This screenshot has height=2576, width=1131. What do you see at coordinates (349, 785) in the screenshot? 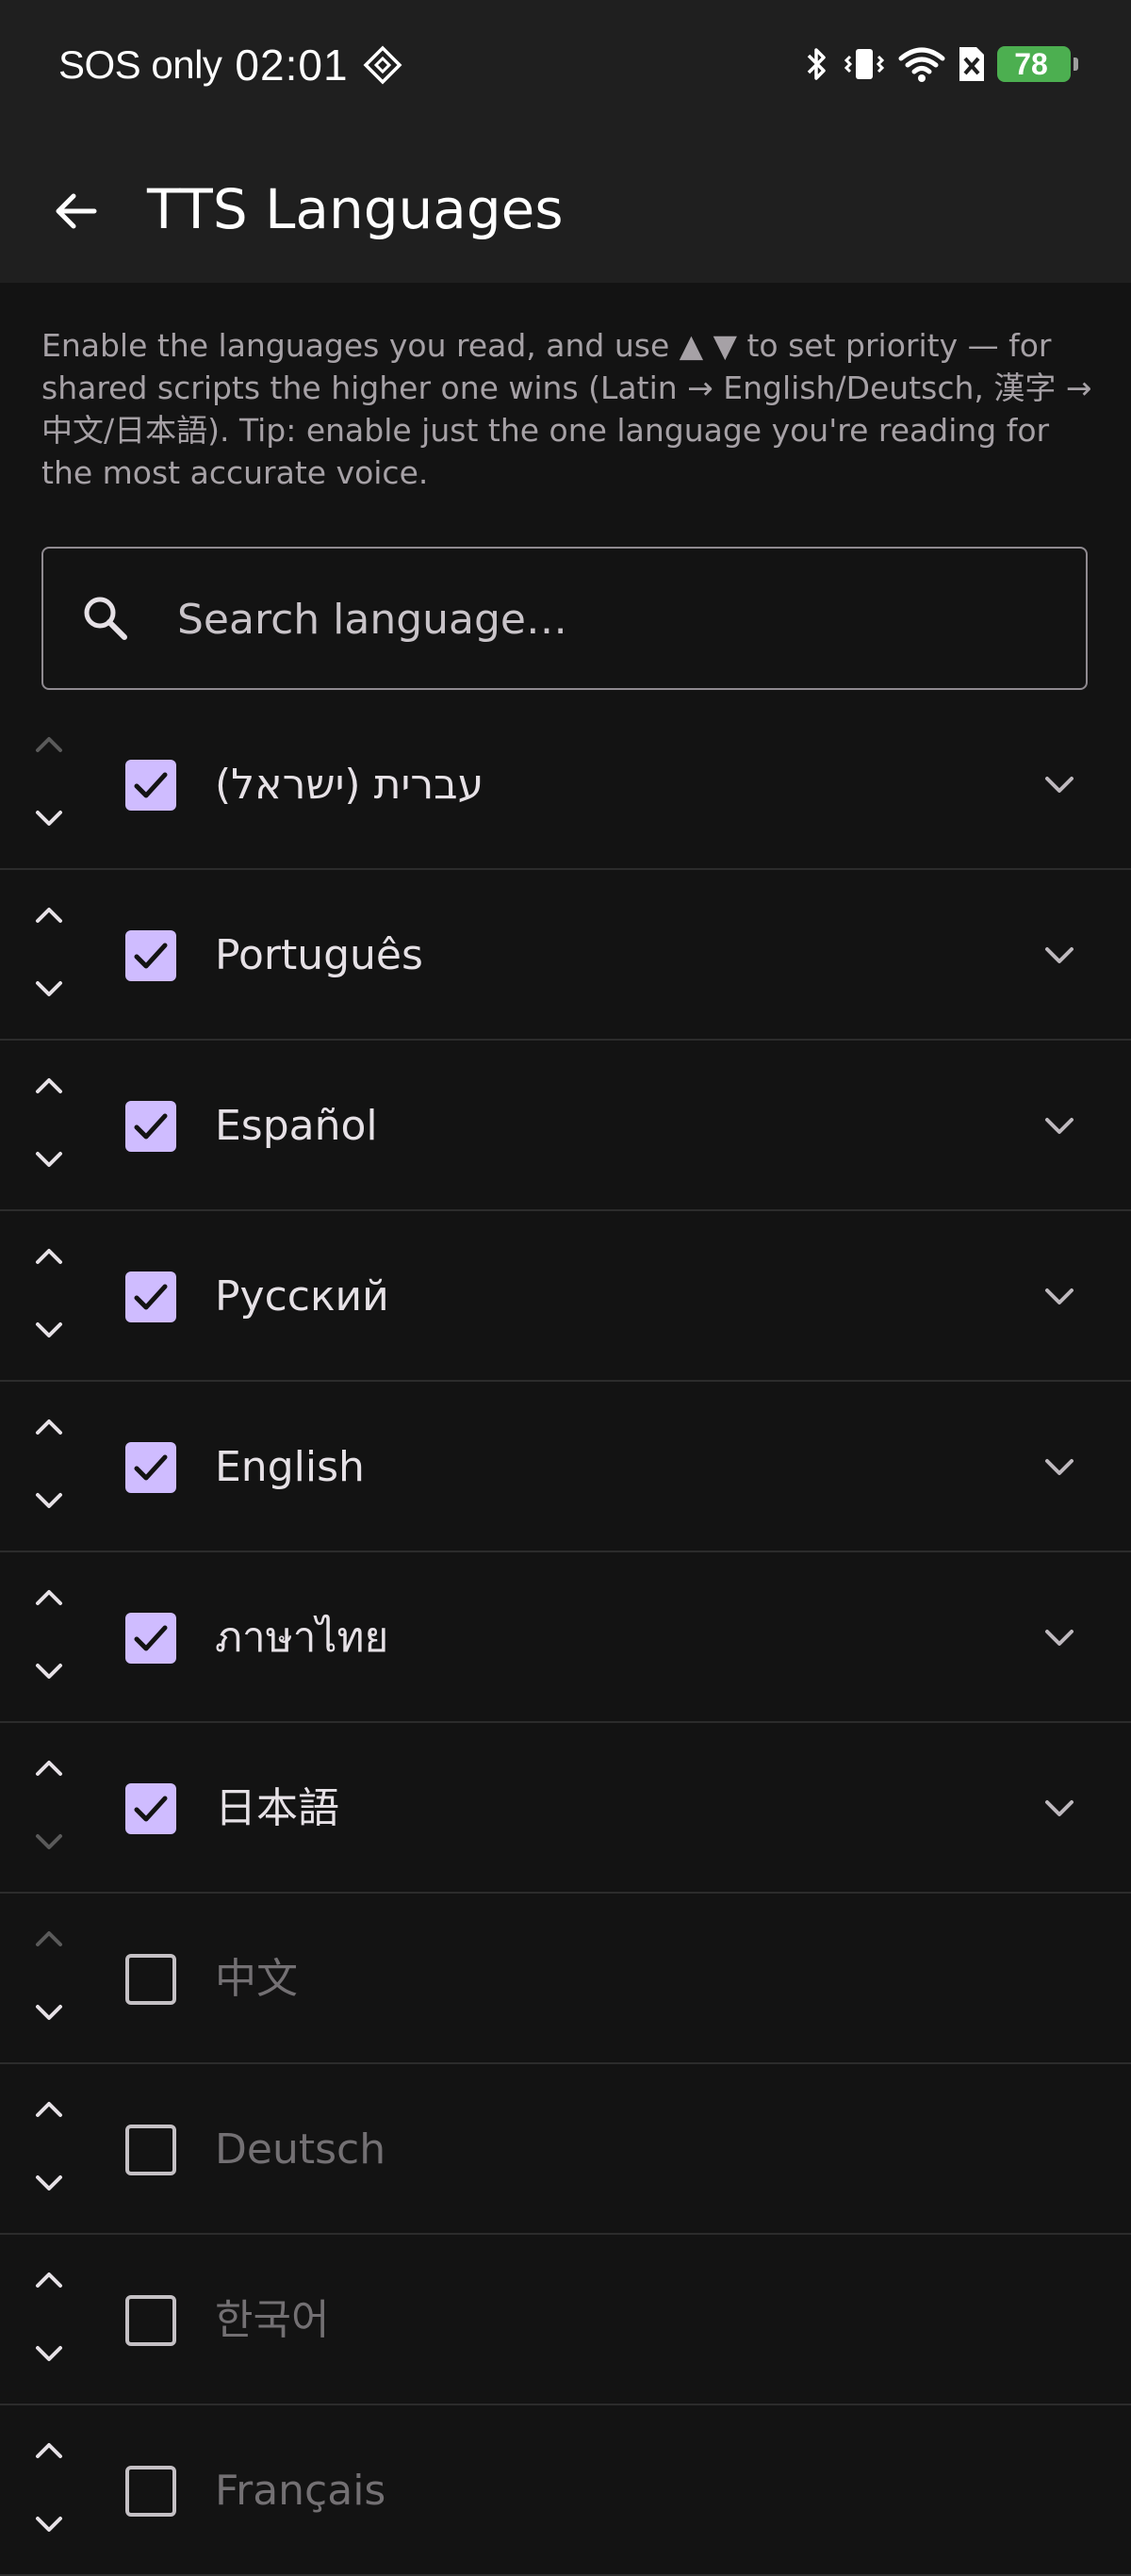
I see `language-label: עברית (ישראל)` at bounding box center [349, 785].